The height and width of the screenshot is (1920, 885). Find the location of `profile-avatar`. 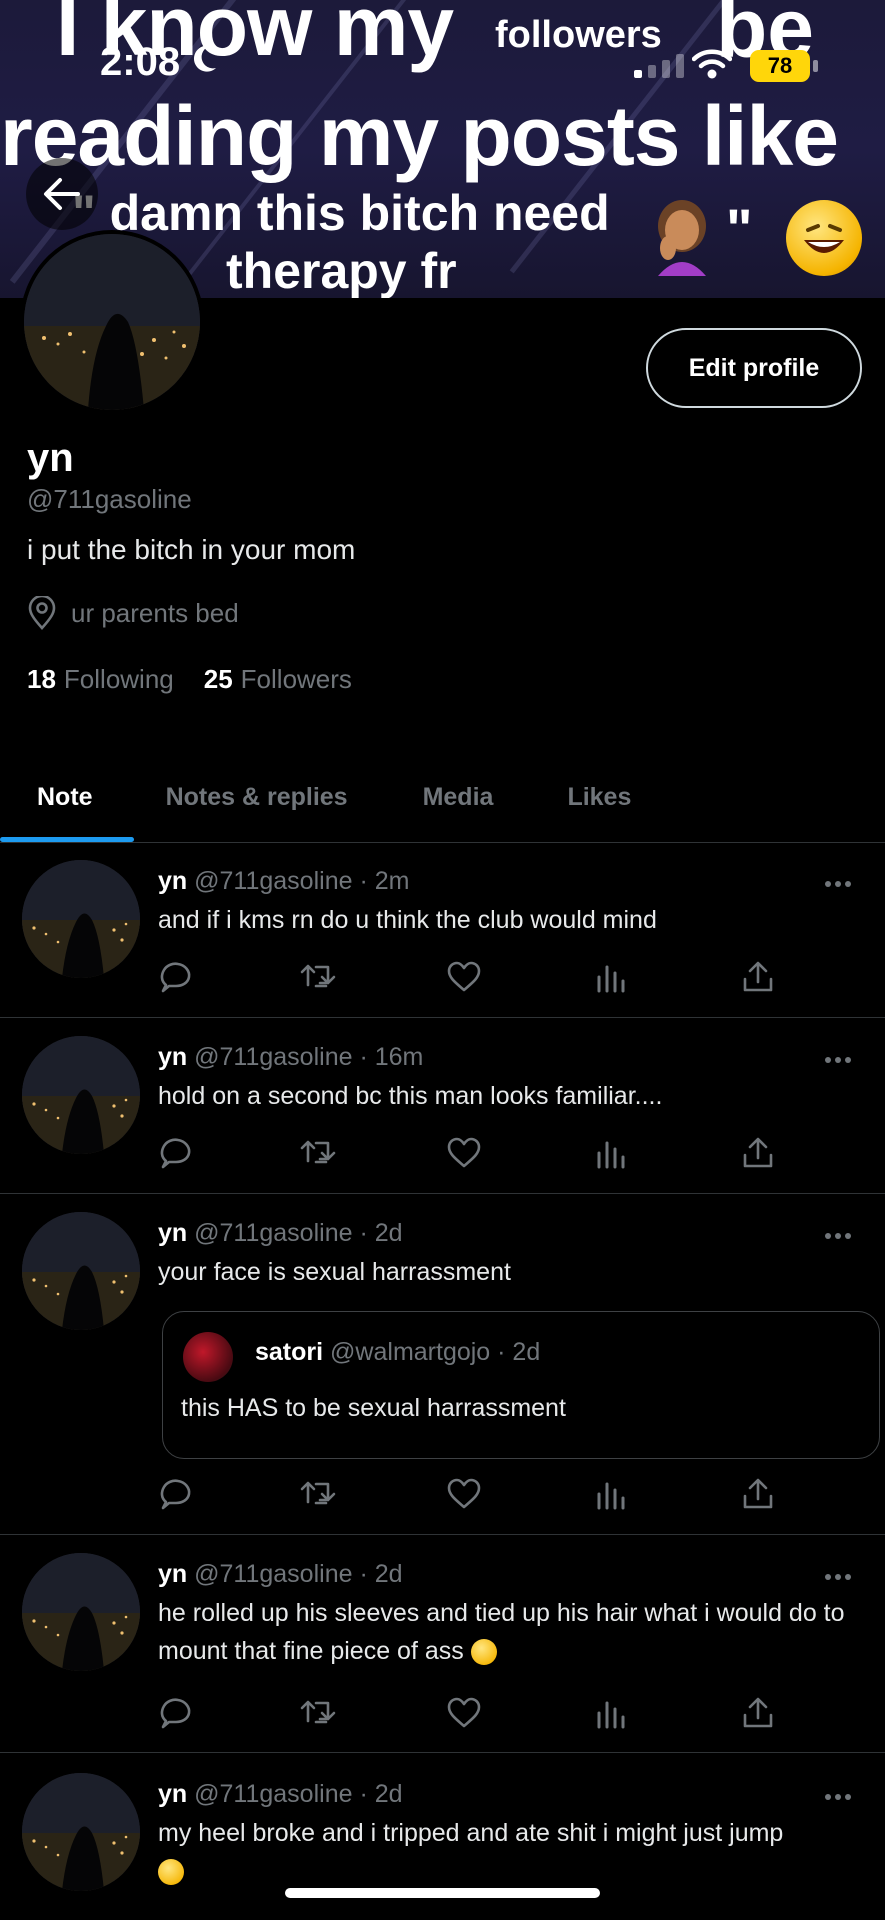

profile-avatar is located at coordinates (112, 322).